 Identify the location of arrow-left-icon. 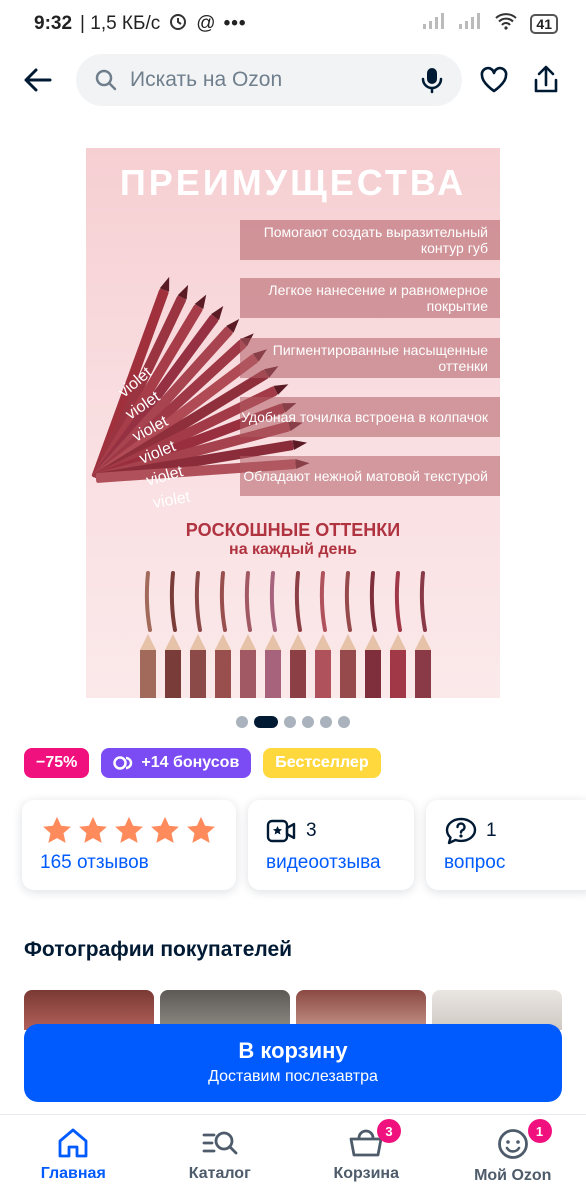
(38, 80).